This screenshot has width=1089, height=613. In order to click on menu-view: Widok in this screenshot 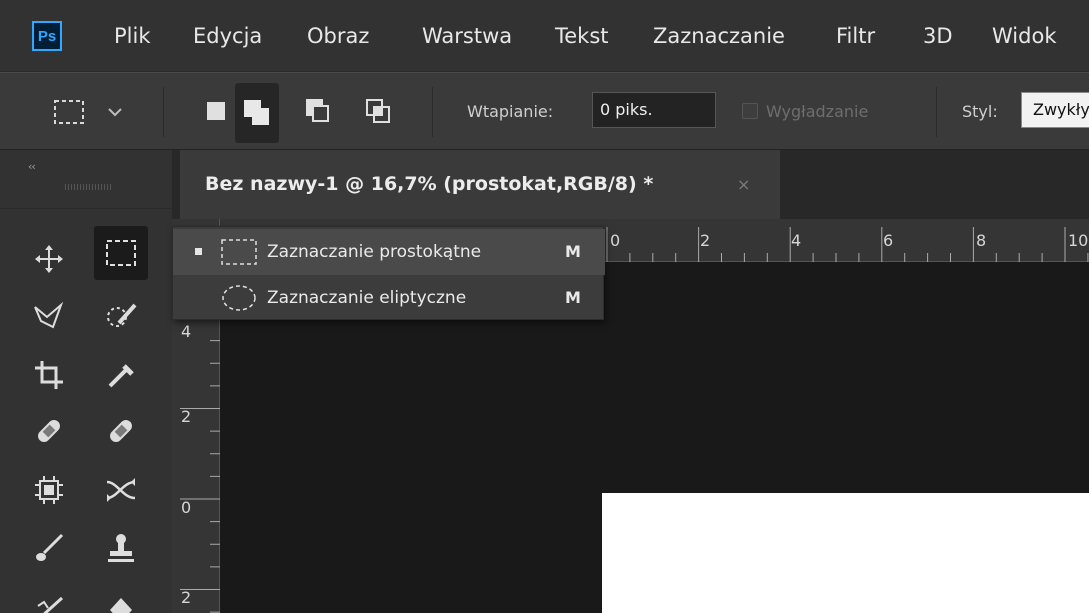, I will do `click(1024, 36)`.